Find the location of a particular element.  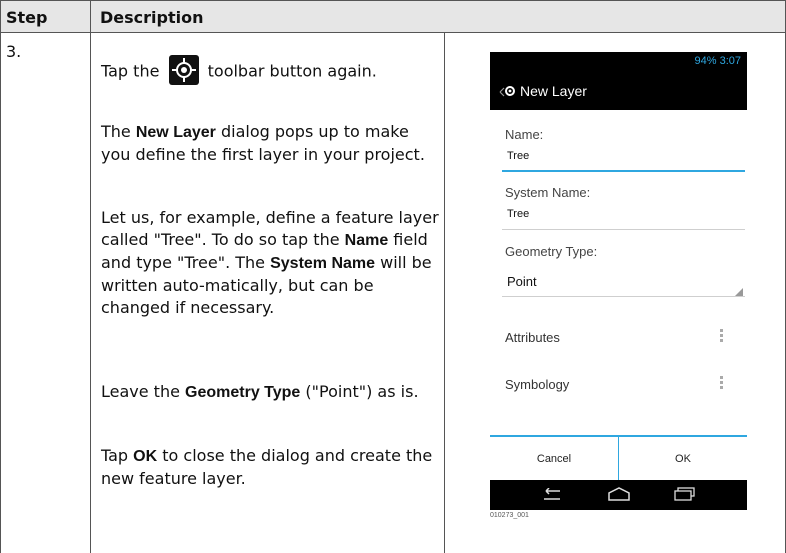

header-step: Step is located at coordinates (27, 17).